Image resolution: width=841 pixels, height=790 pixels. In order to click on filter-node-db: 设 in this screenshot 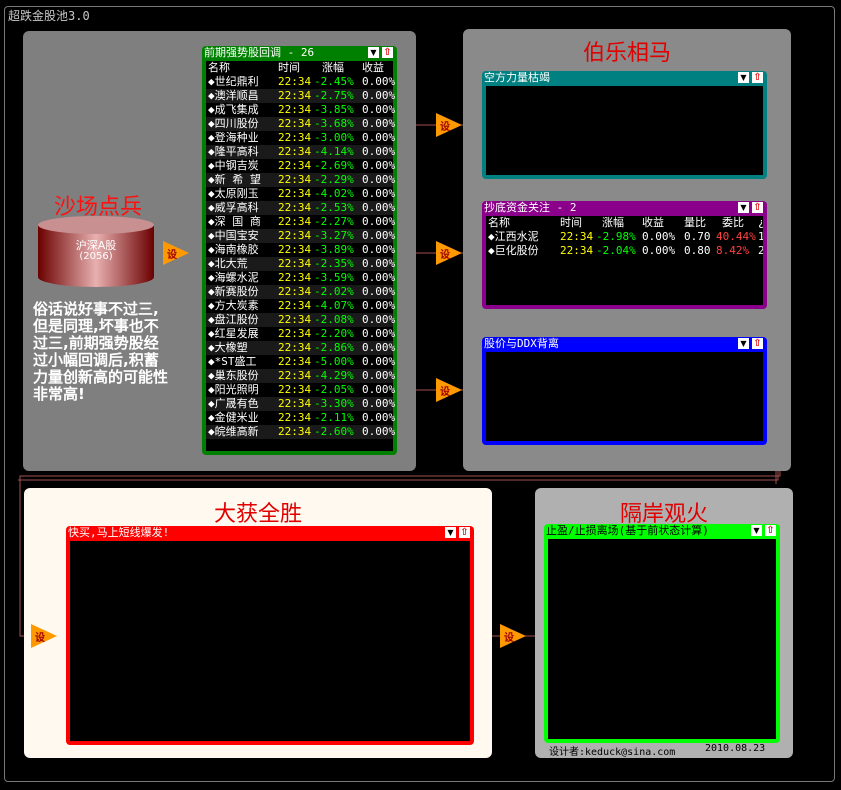, I will do `click(176, 253)`.